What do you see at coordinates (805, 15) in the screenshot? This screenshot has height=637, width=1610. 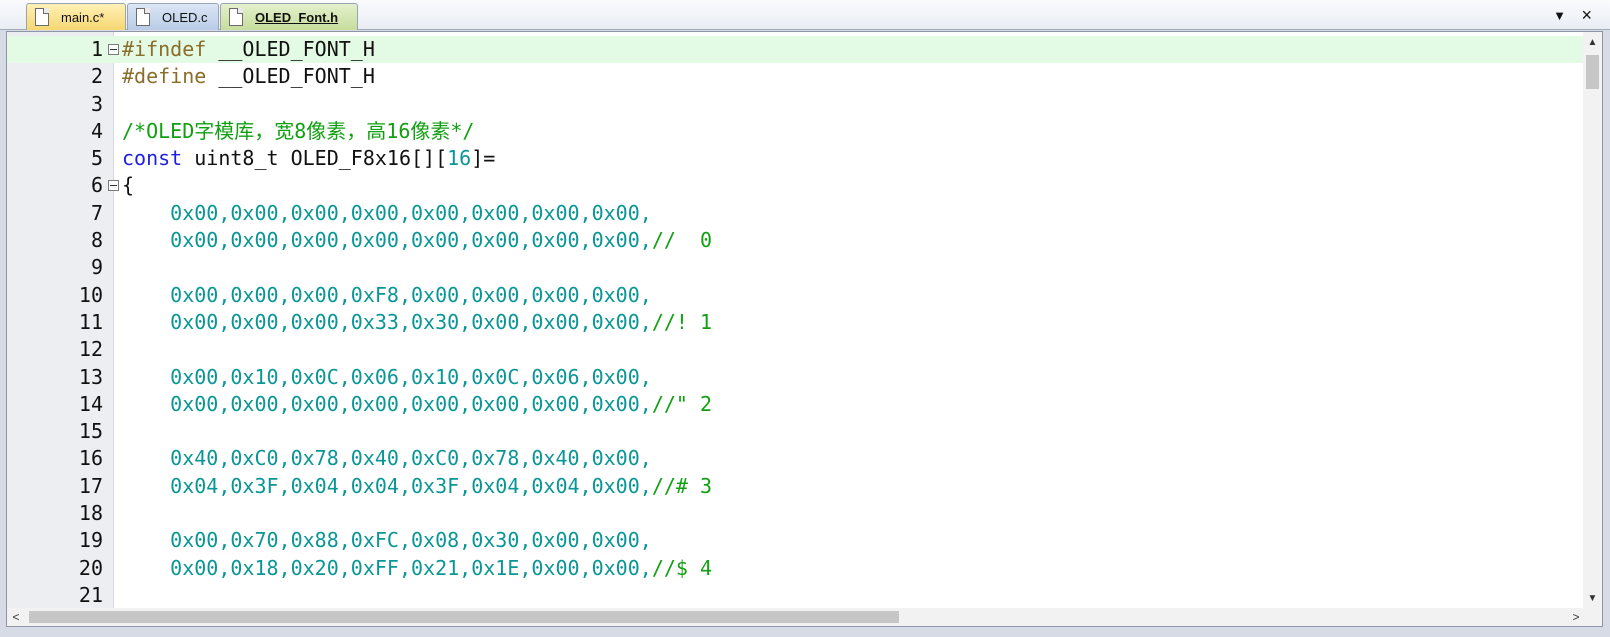 I see `tab-bar: main.c* OLED.c OLED_Font.h ▼ ×` at bounding box center [805, 15].